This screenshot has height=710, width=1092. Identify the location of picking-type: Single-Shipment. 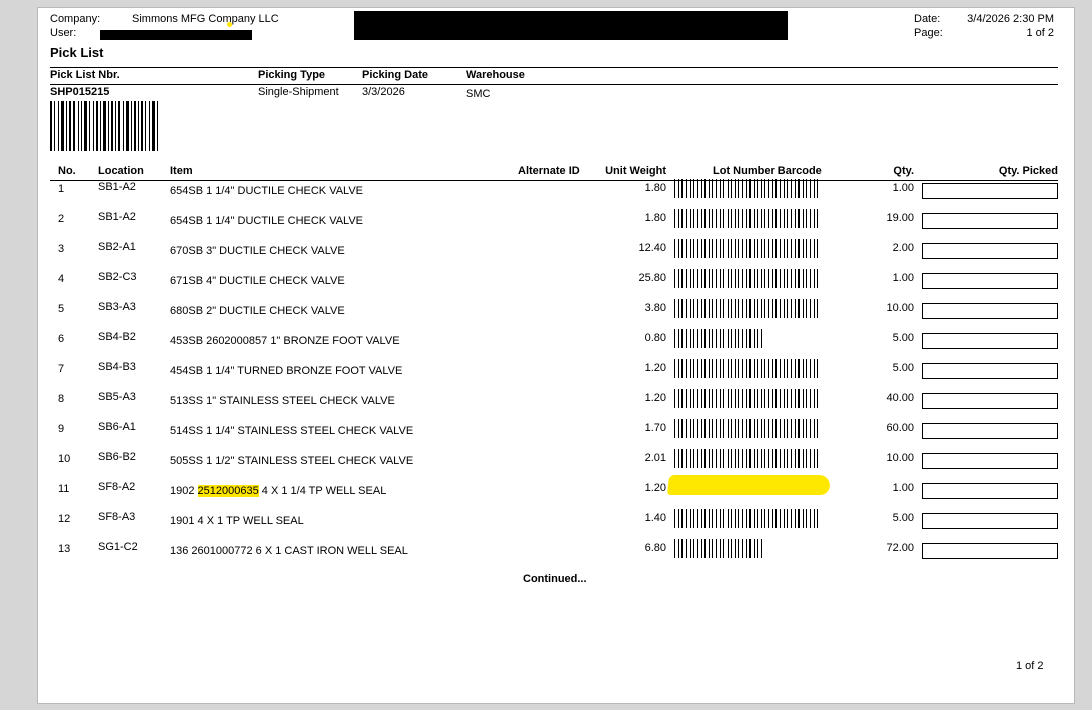
(298, 92).